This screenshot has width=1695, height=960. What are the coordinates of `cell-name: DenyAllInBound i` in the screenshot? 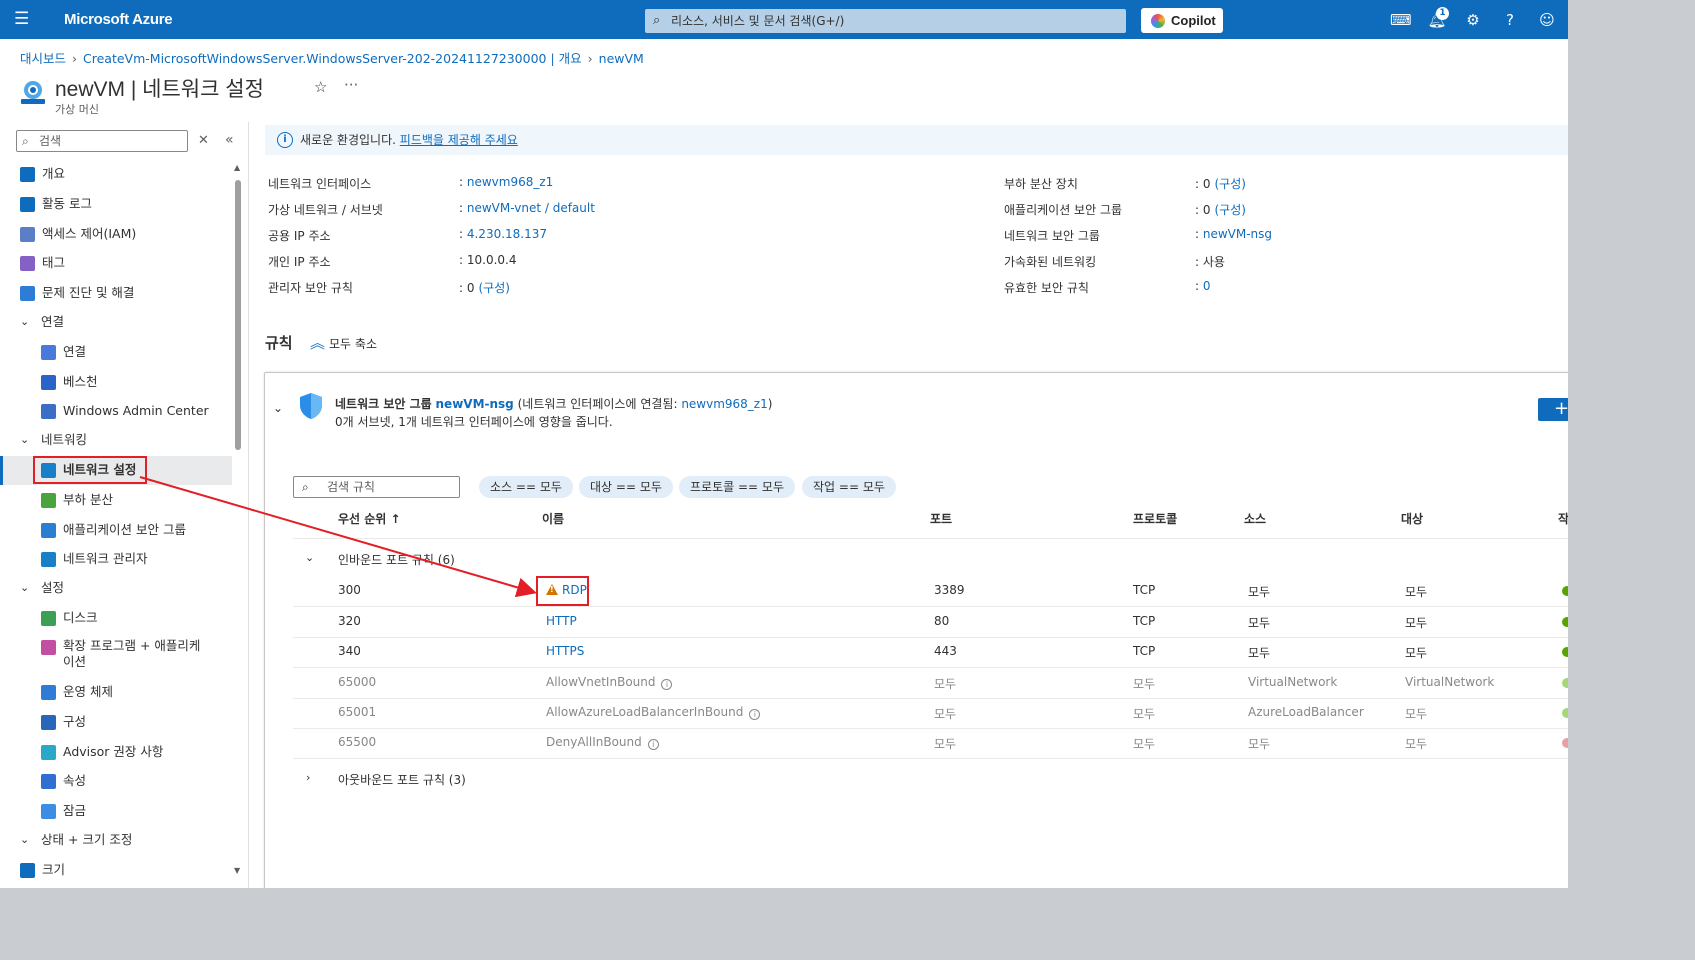 It's located at (602, 742).